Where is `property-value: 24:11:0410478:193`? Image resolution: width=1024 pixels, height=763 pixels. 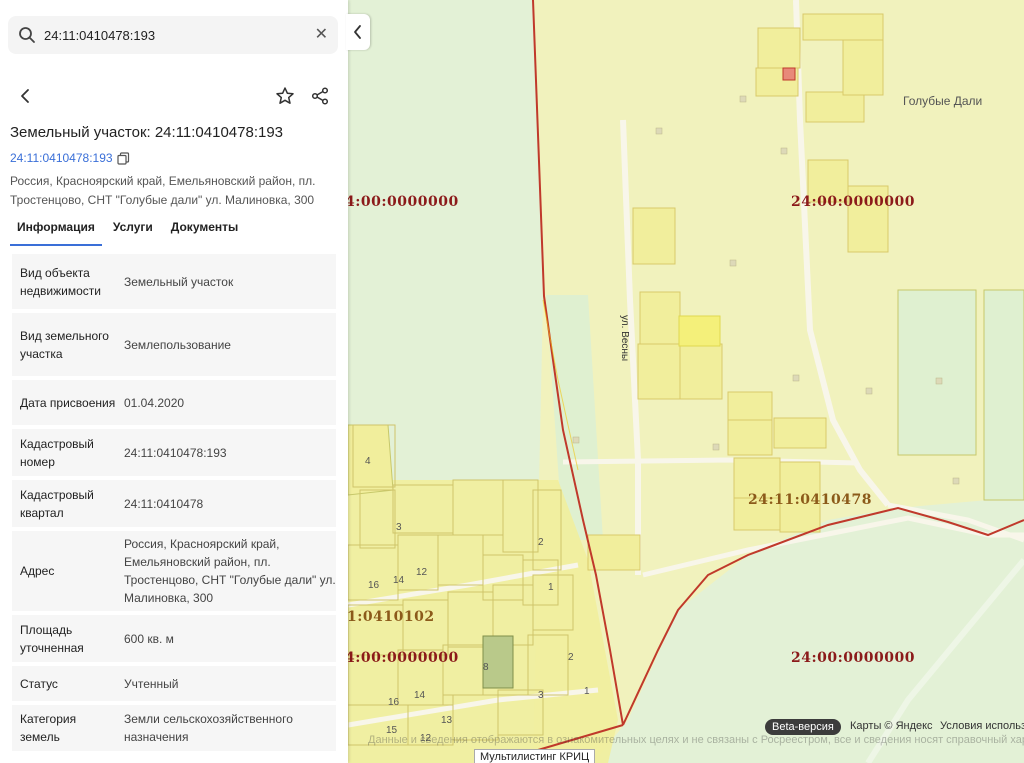
property-value: 24:11:0410478:193 is located at coordinates (175, 452).